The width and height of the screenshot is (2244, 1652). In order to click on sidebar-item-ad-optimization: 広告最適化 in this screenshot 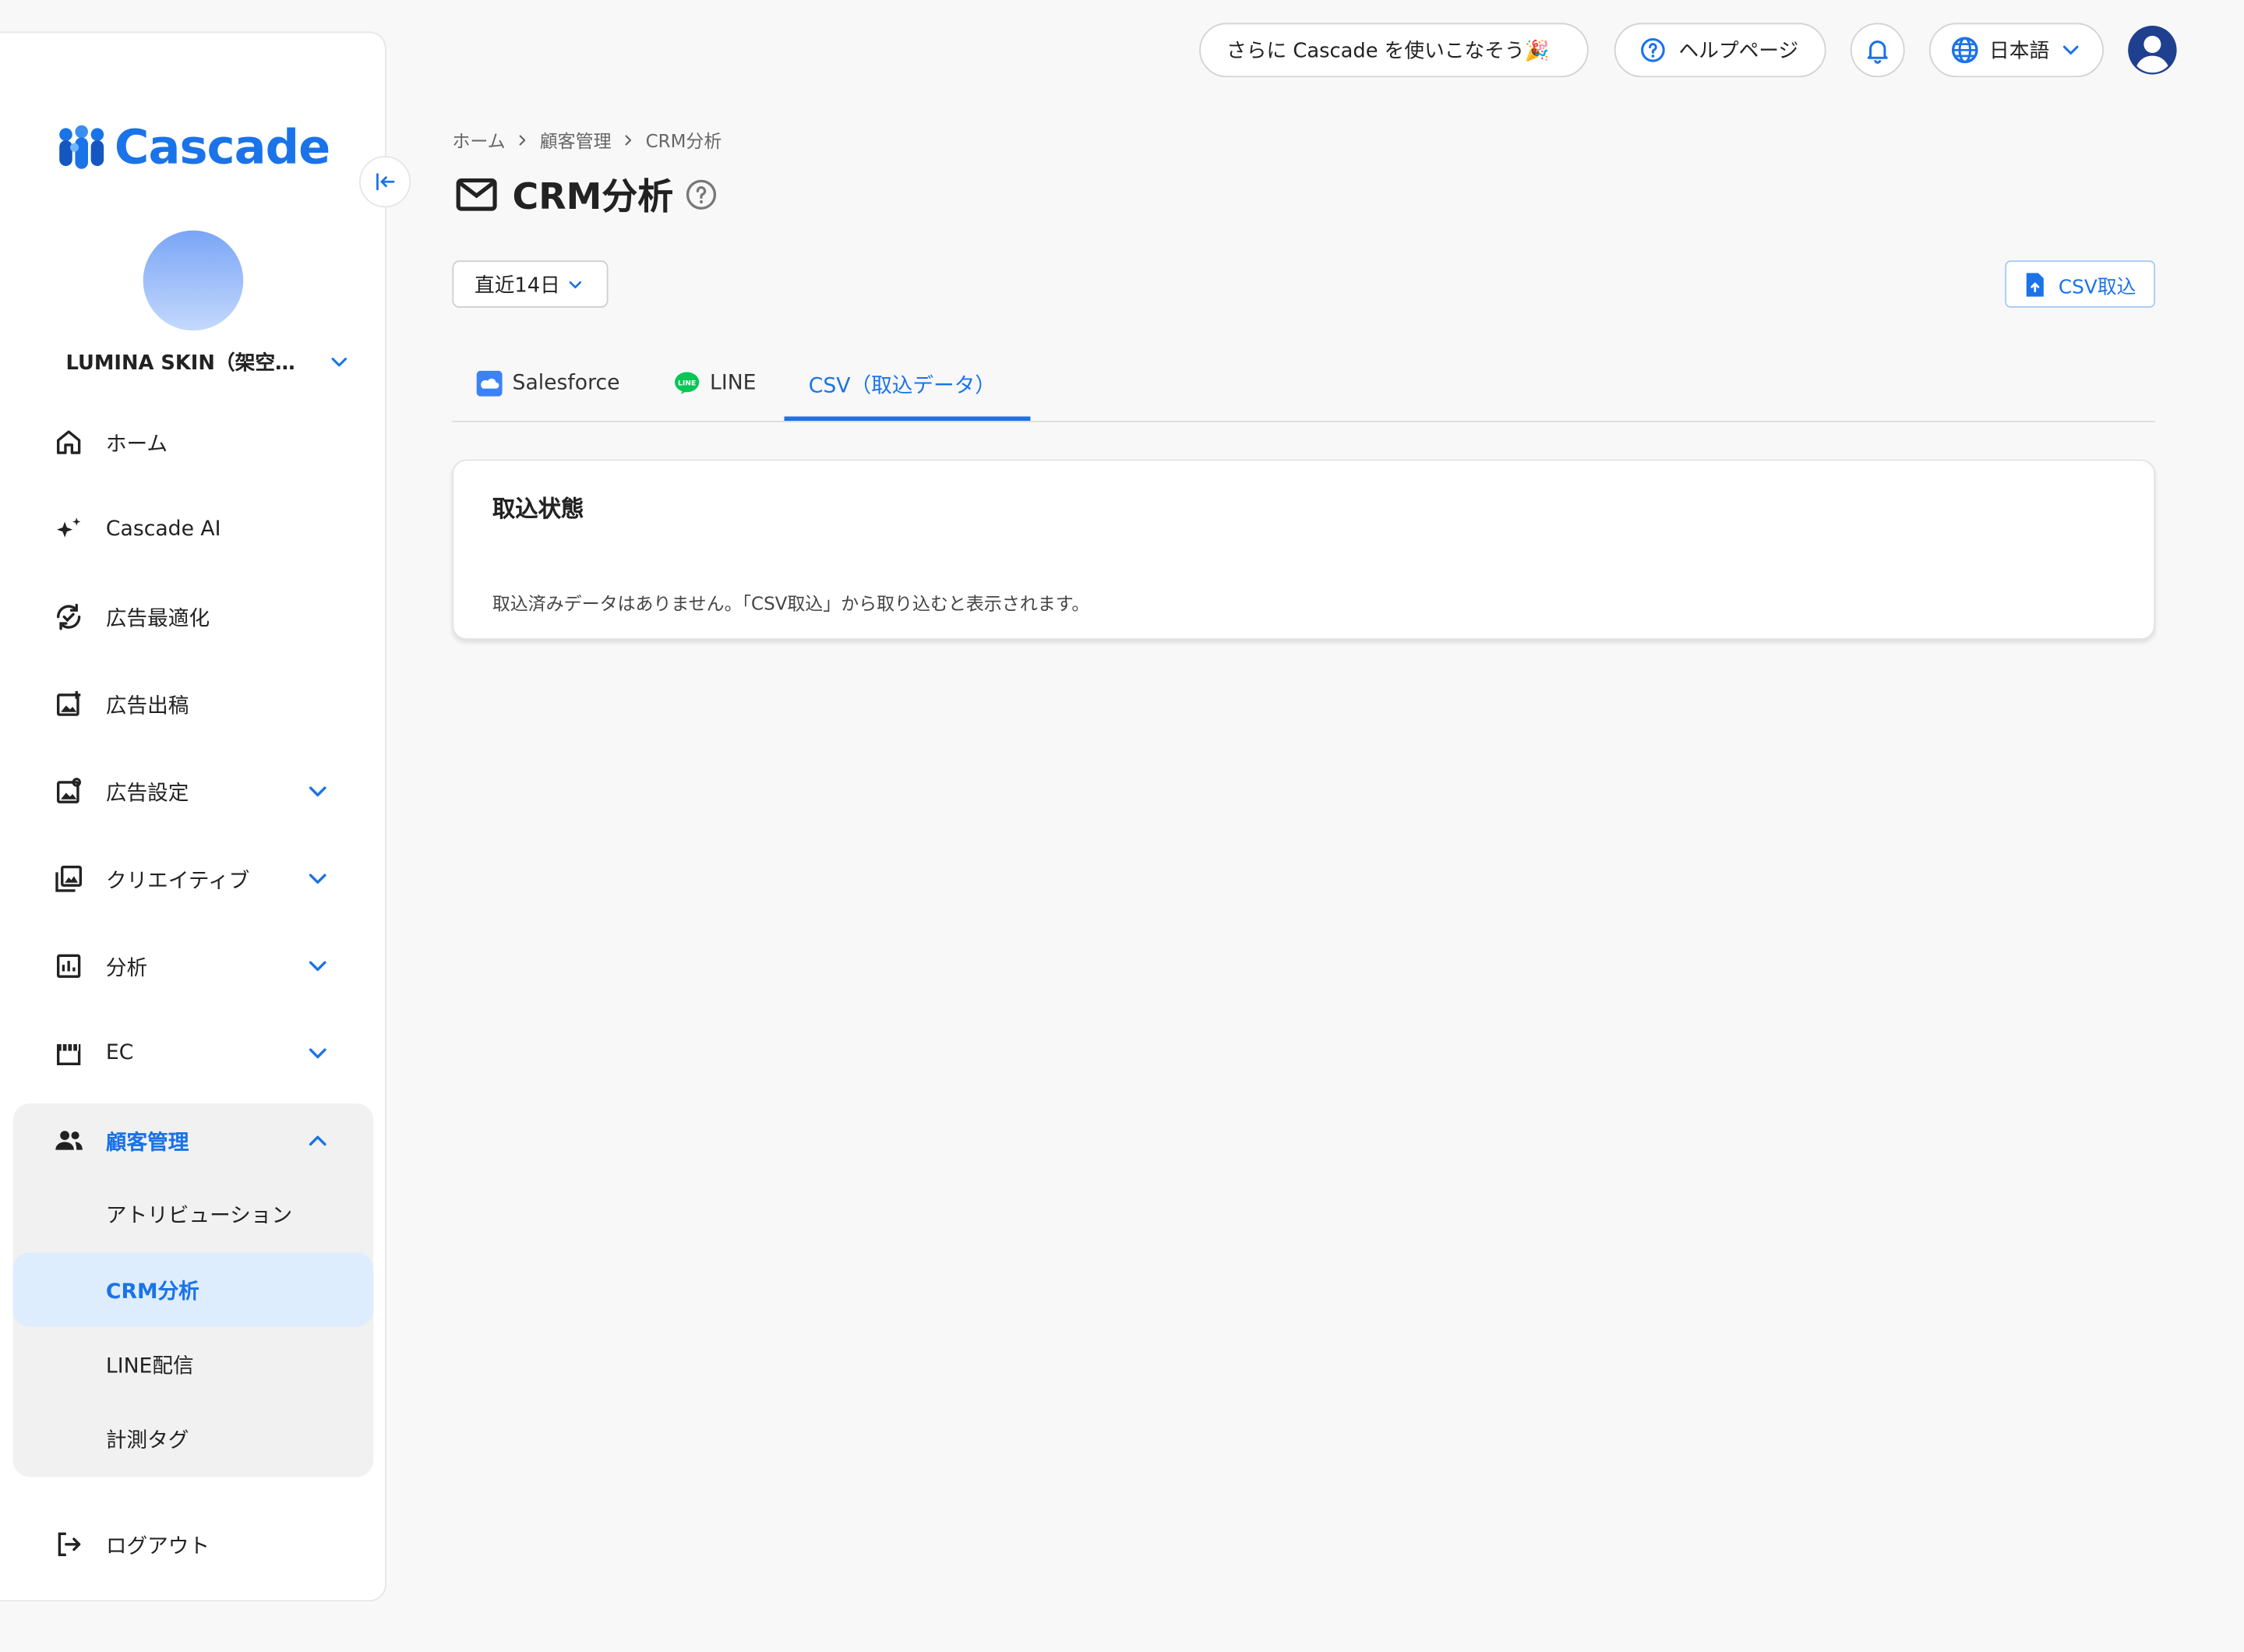, I will do `click(193, 617)`.